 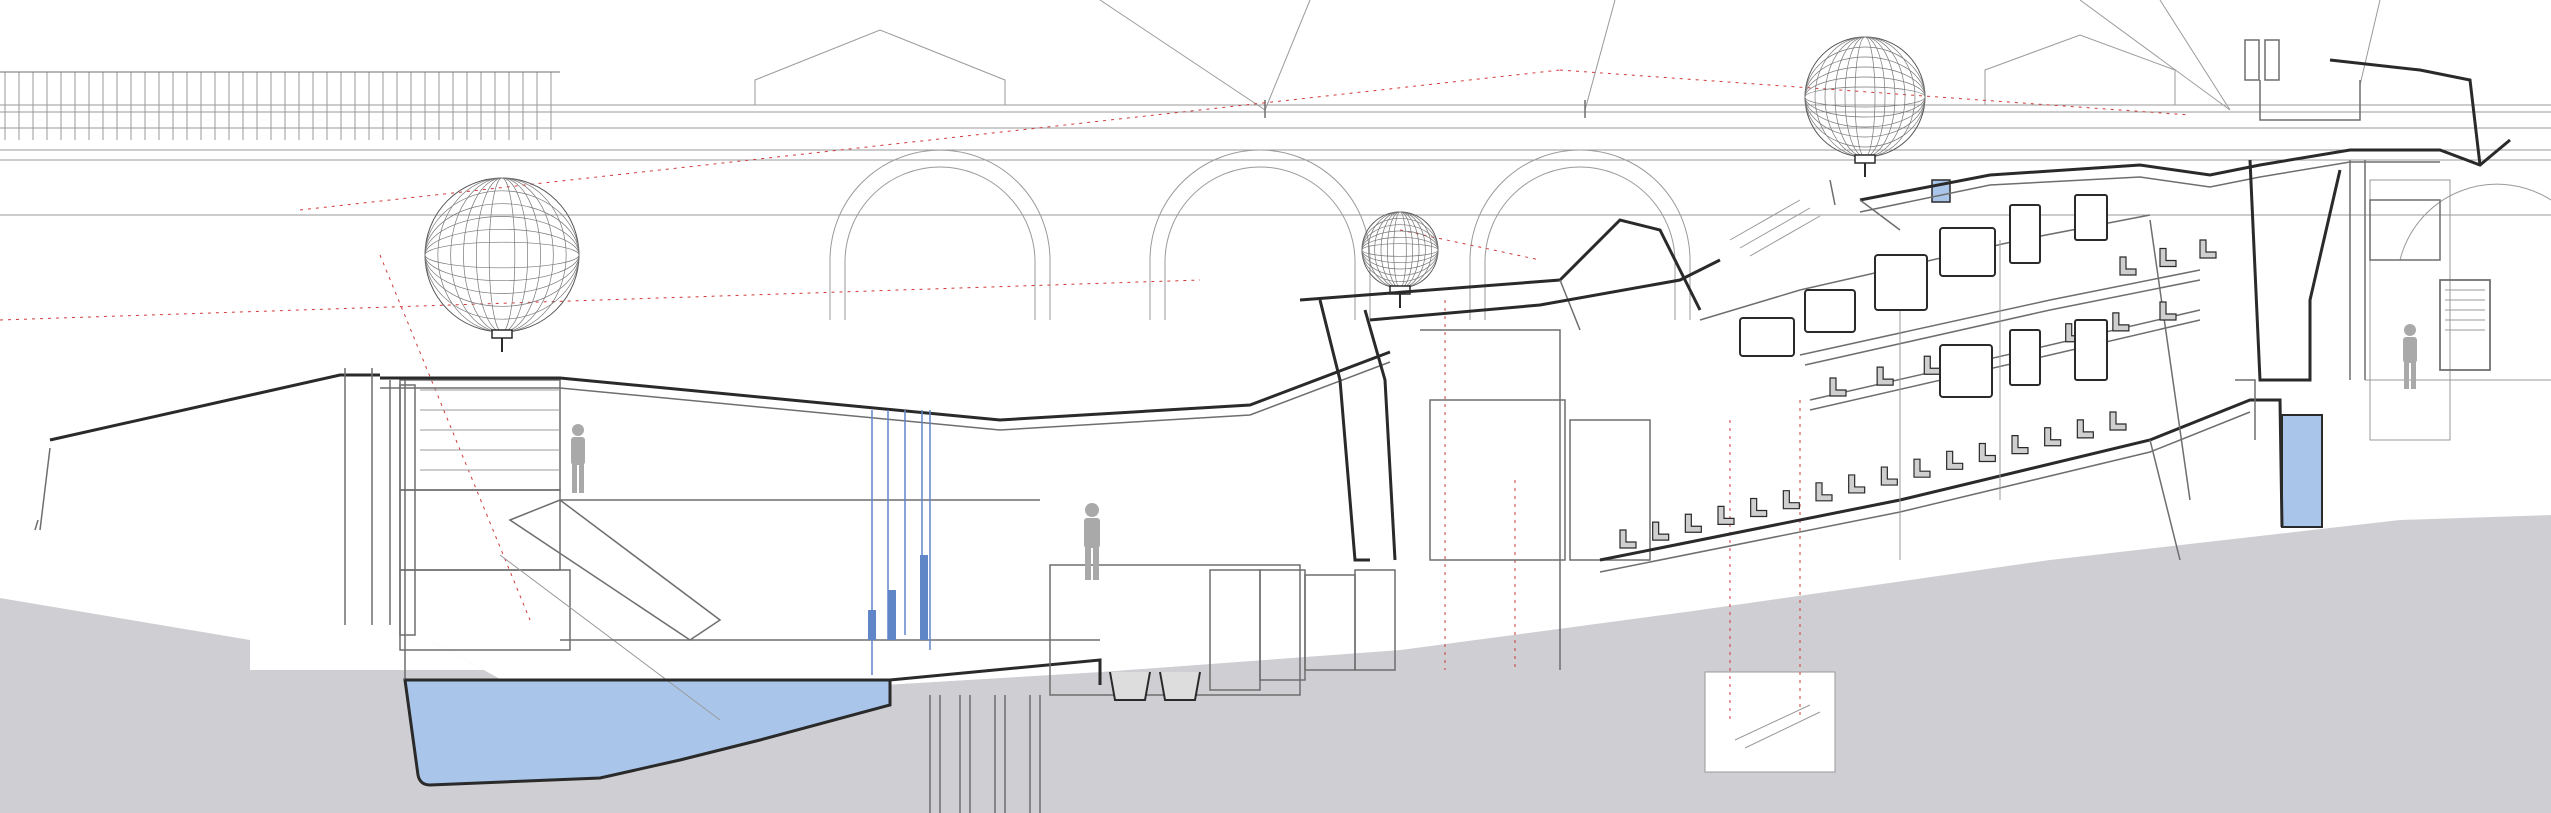 I want to click on speaker-boxes, so click(x=1923, y=296).